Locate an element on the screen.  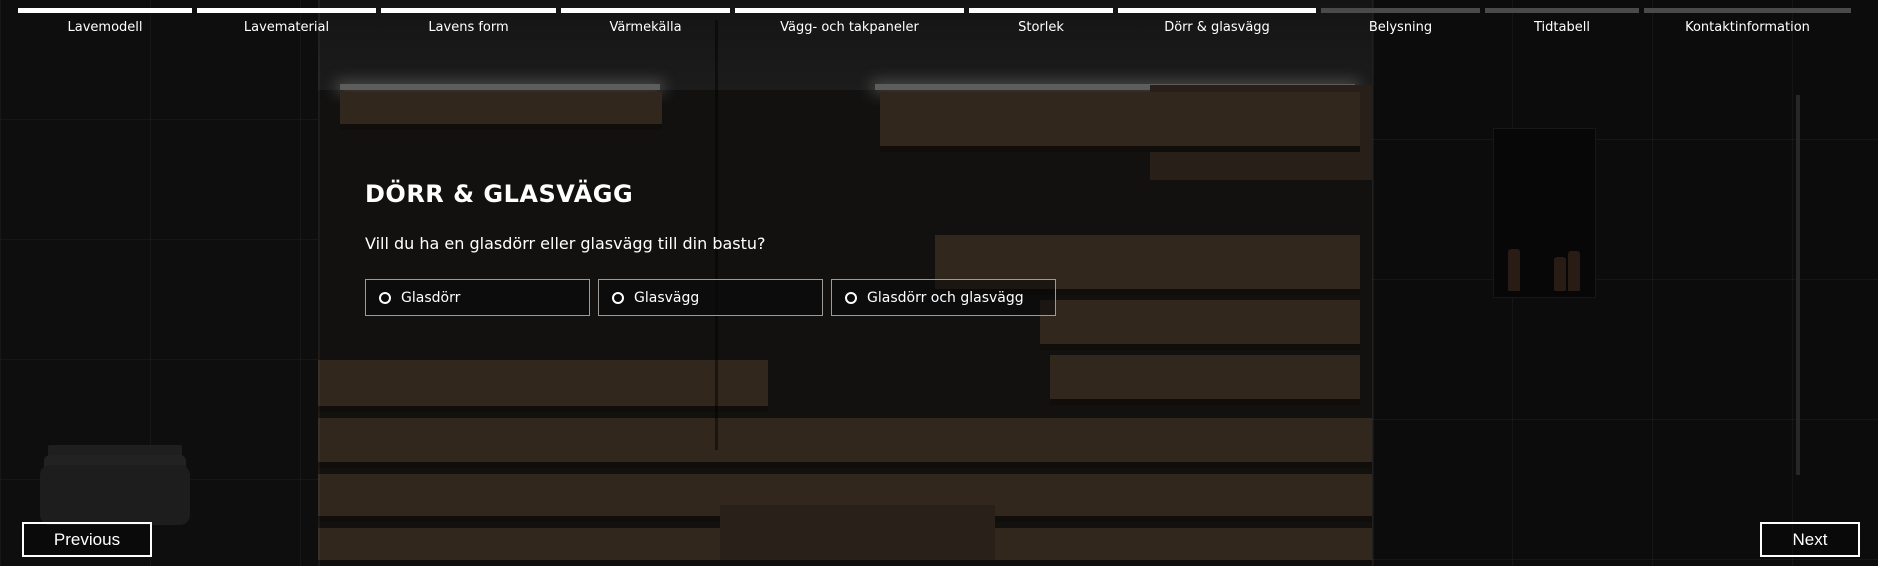
step-storlek: Storlek is located at coordinates (1043, 22).